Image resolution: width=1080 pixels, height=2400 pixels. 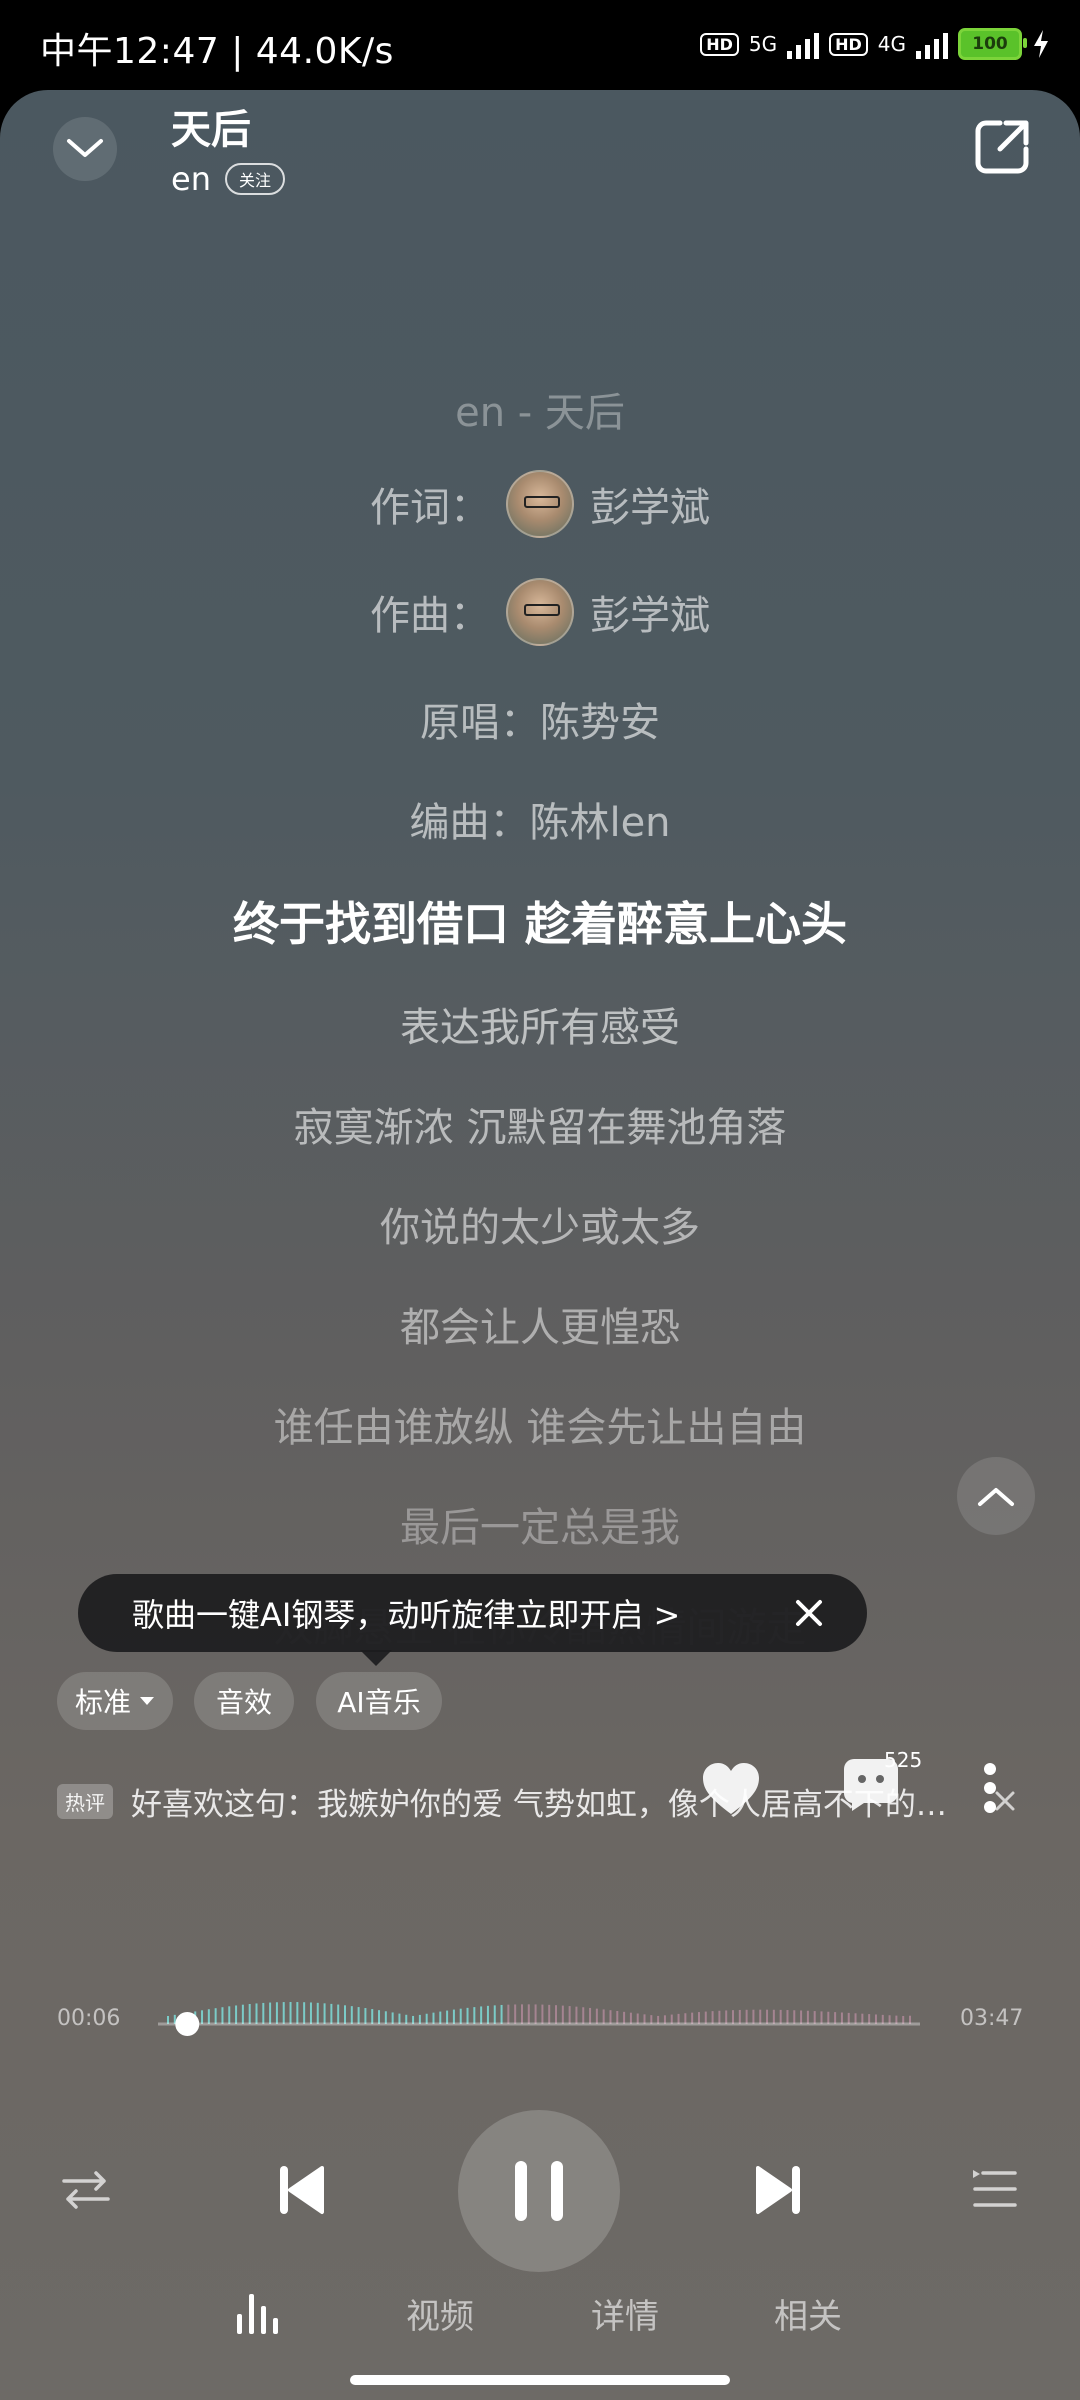 I want to click on next-button, so click(x=778, y=2190).